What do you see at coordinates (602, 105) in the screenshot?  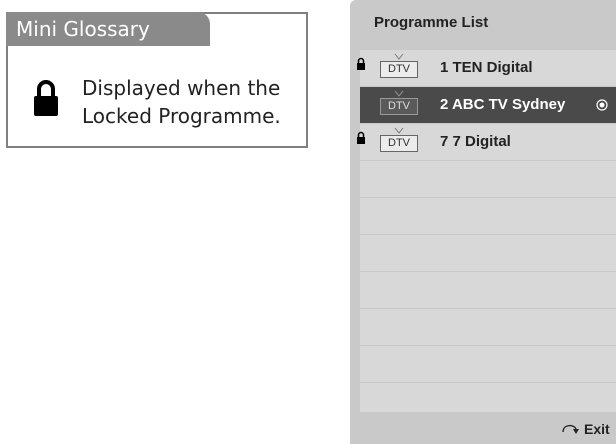 I see `radio-selected-icon` at bounding box center [602, 105].